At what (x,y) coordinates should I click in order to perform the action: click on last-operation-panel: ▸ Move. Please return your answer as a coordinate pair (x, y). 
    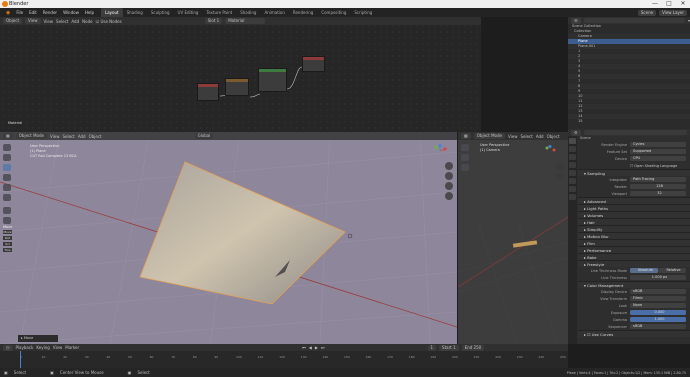
    Looking at the image, I should click on (38, 338).